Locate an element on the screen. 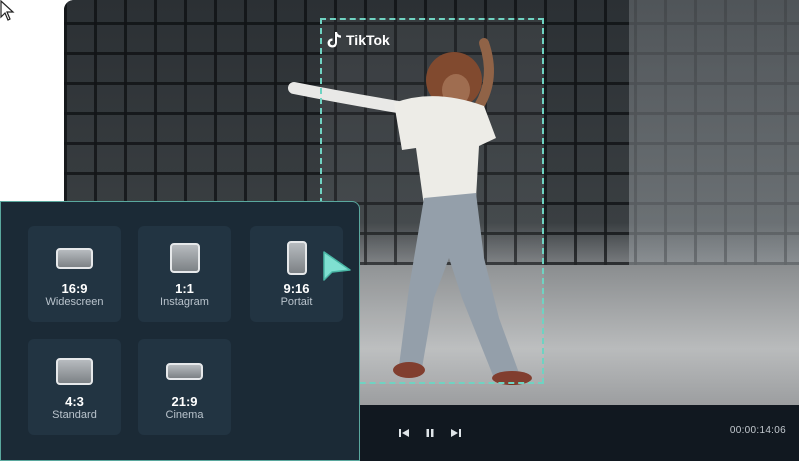 The width and height of the screenshot is (799, 461). ratio-name: Standard is located at coordinates (74, 415).